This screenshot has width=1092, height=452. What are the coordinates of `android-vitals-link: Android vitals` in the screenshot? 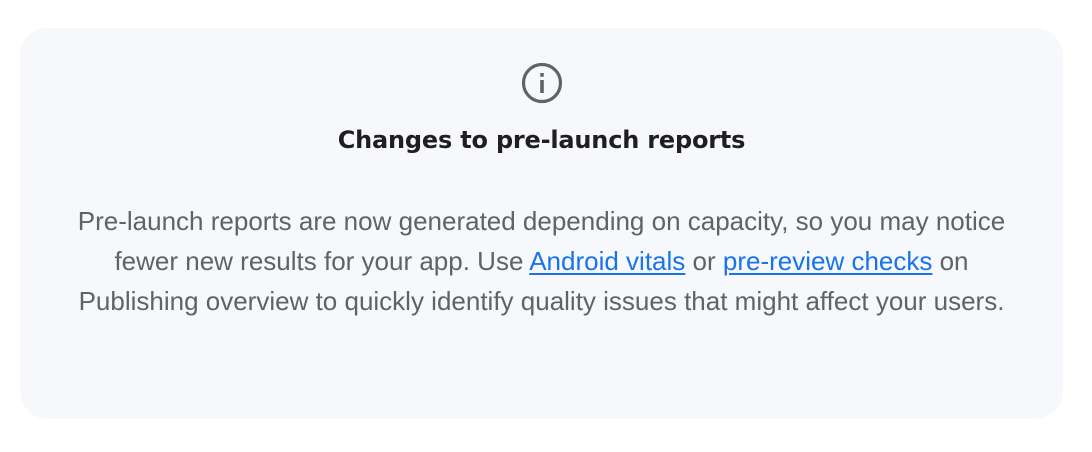 It's located at (607, 261).